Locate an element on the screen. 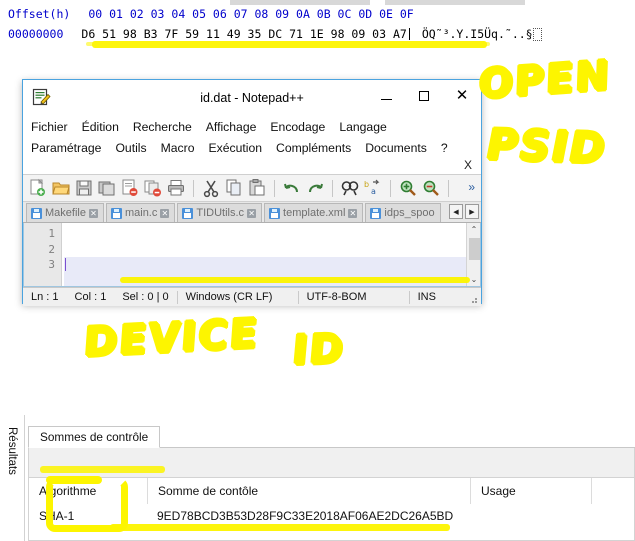  tab-label: main.c is located at coordinates (141, 213).